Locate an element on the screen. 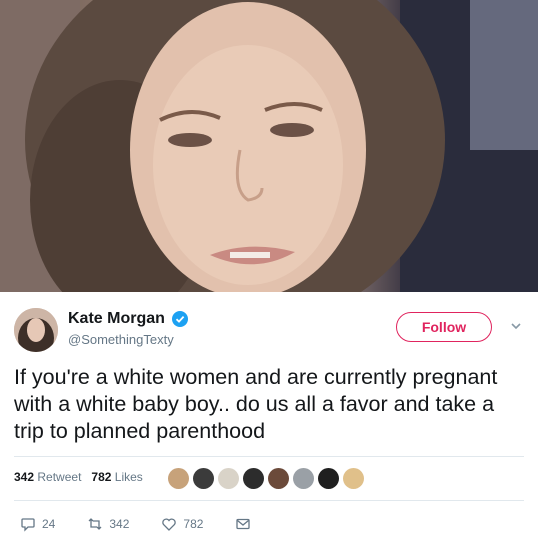  tweet-stats: 342 Retweet 782 Likes is located at coordinates (78, 477).